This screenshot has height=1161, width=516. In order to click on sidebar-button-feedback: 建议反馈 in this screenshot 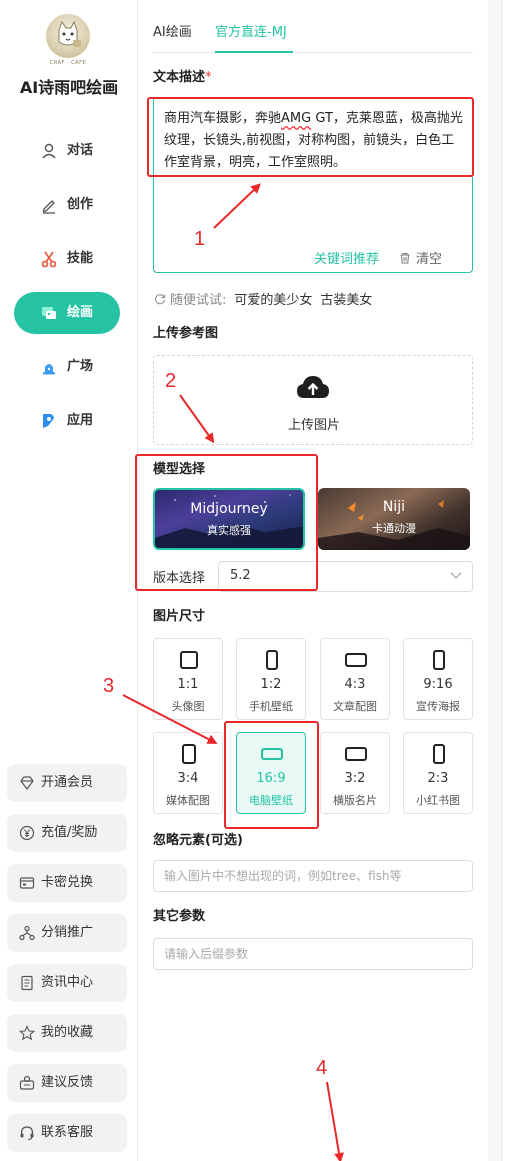, I will do `click(67, 1083)`.